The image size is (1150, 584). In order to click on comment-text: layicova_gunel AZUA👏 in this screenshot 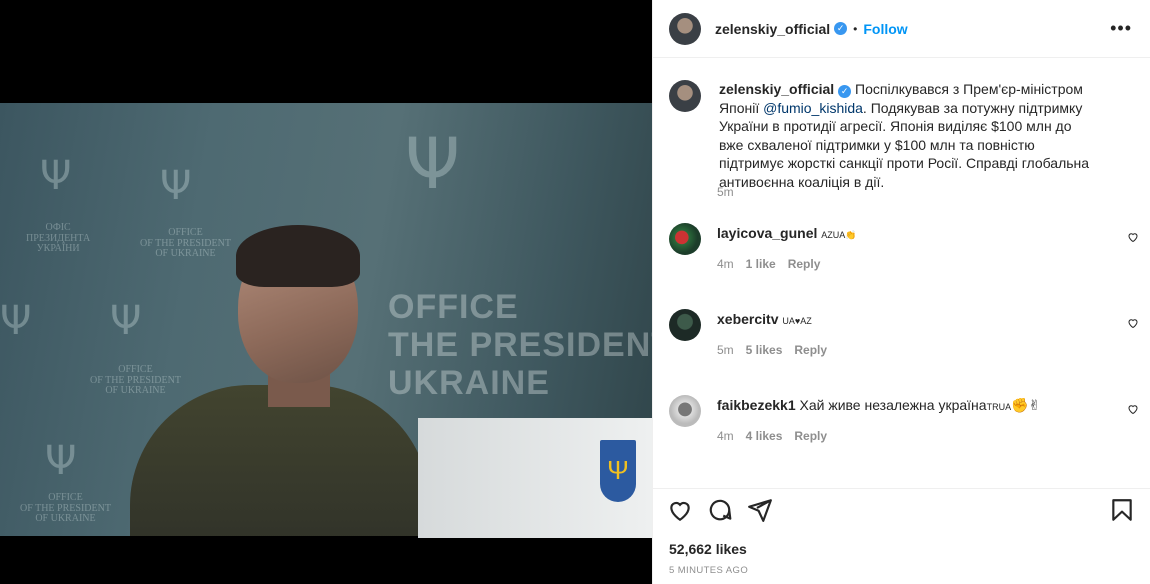, I will do `click(787, 233)`.